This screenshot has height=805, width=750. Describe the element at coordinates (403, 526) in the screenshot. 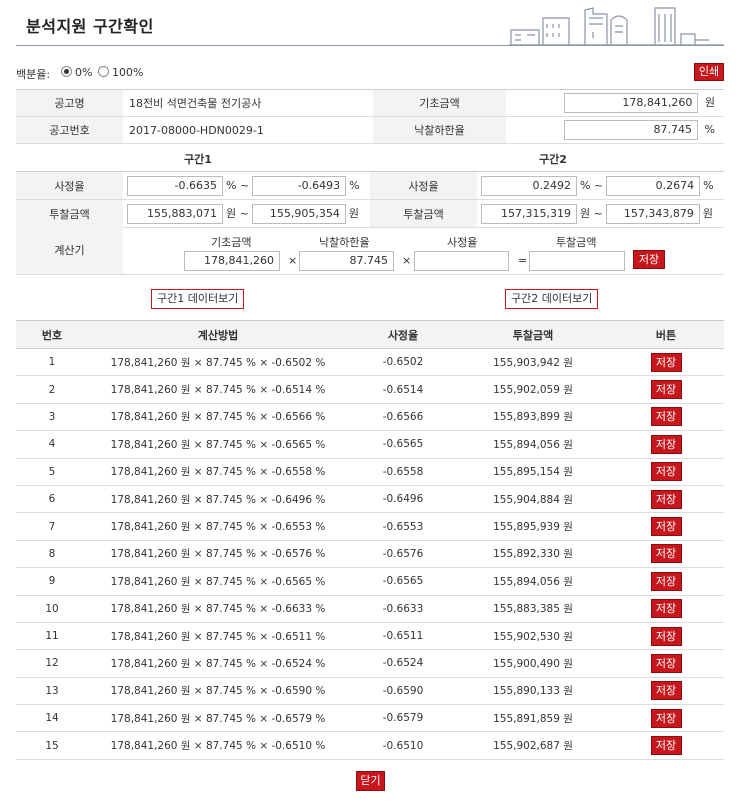

I see `row-rate: -0.6553` at that location.